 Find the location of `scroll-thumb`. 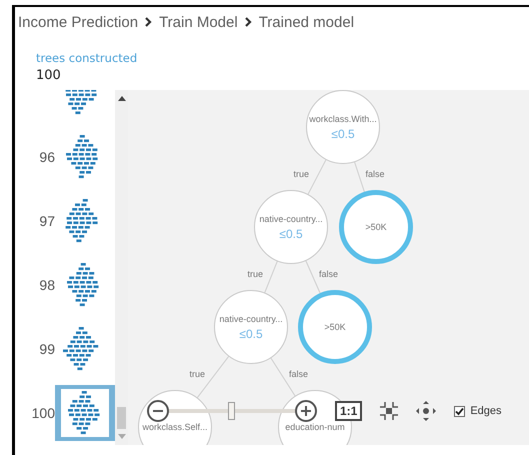

scroll-thumb is located at coordinates (121, 418).